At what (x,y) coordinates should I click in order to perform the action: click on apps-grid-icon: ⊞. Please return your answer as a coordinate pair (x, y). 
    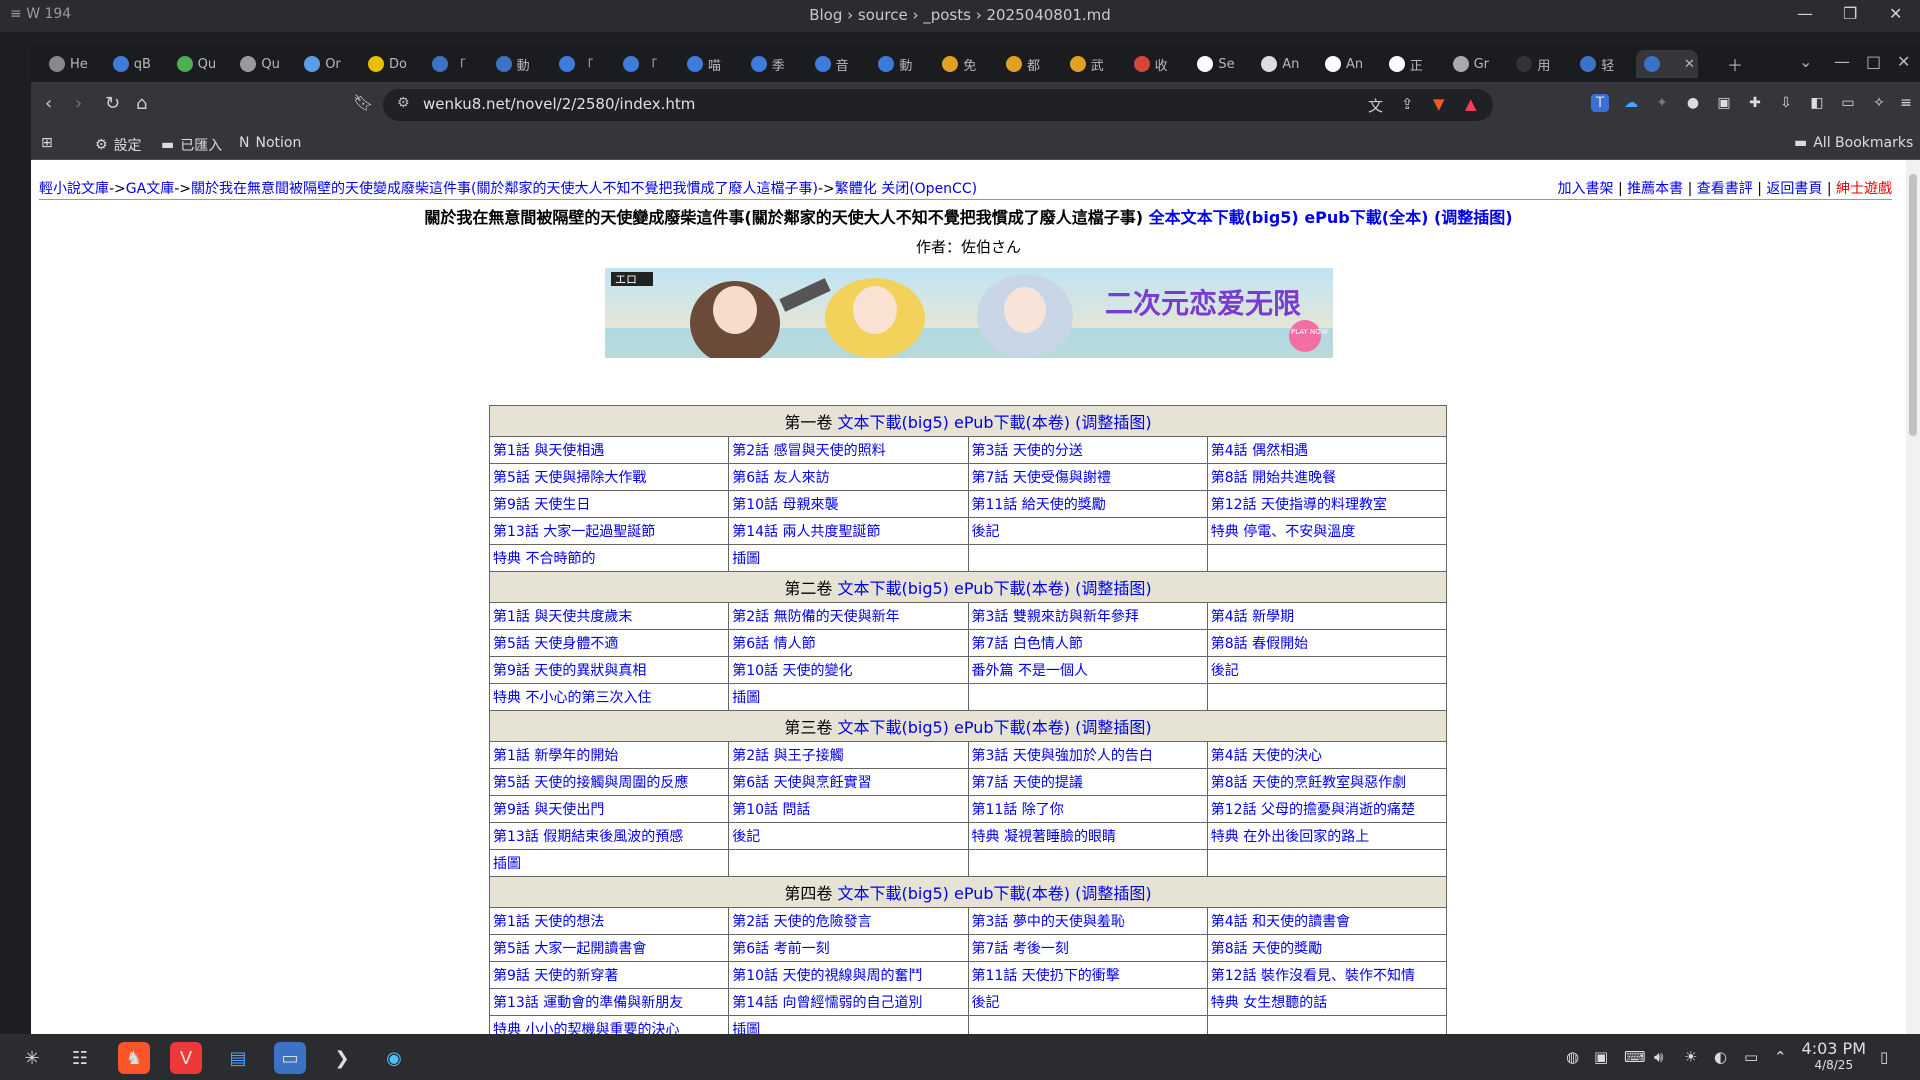
    Looking at the image, I should click on (47, 143).